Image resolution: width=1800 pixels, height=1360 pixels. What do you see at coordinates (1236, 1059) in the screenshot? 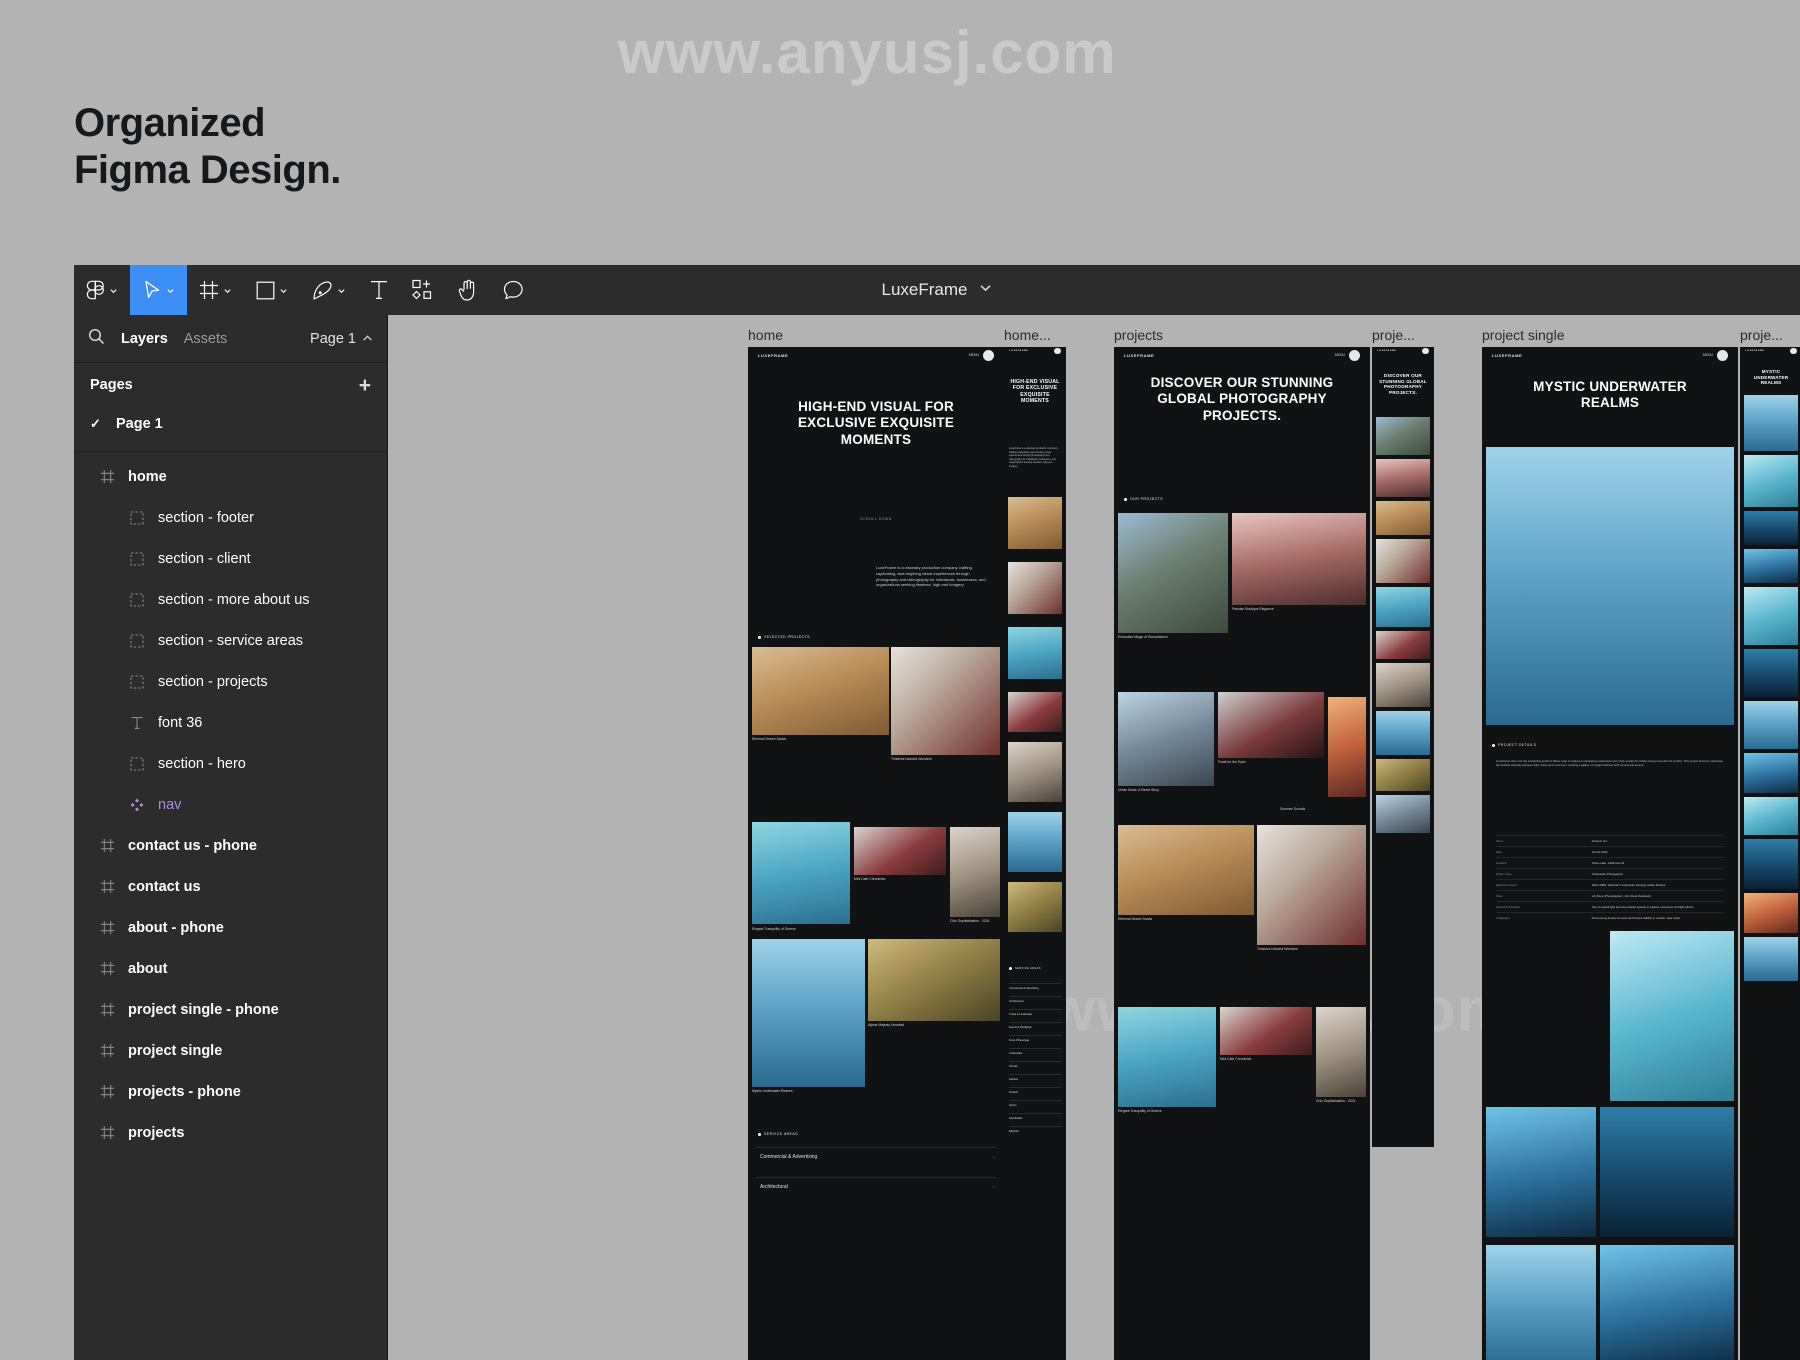
I see `project-caption: Mini Cafe Chronicles` at bounding box center [1236, 1059].